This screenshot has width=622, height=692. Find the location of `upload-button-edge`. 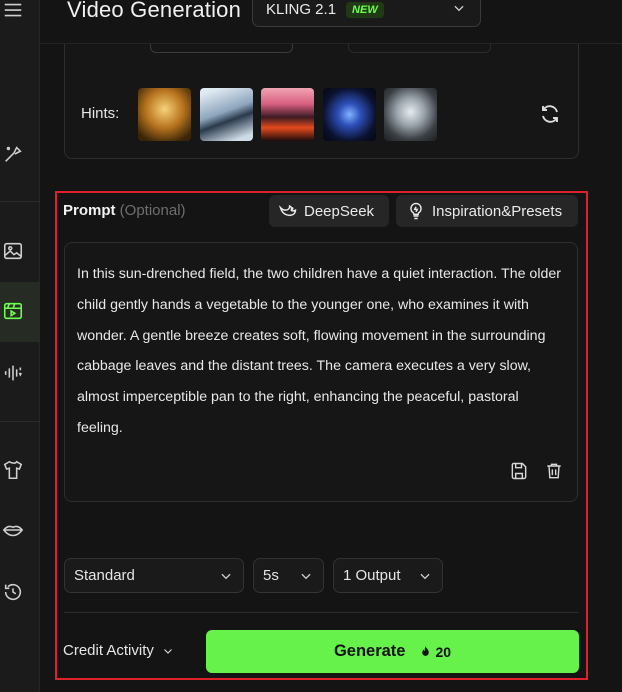

upload-button-edge is located at coordinates (221, 48).